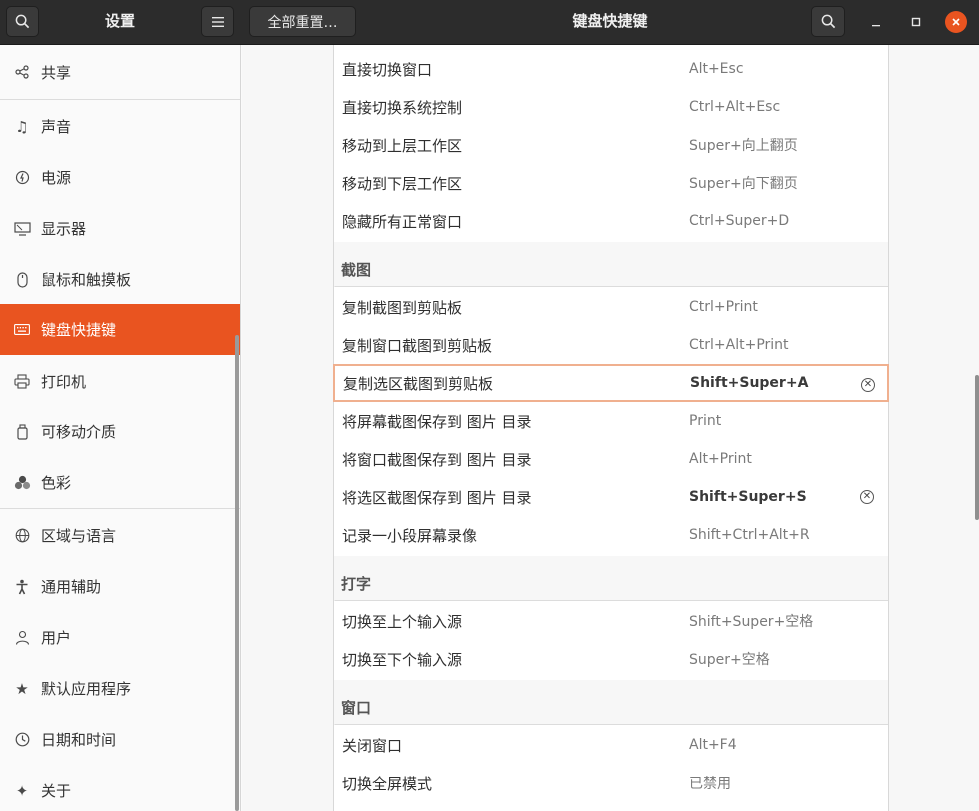  I want to click on display-icon, so click(22, 228).